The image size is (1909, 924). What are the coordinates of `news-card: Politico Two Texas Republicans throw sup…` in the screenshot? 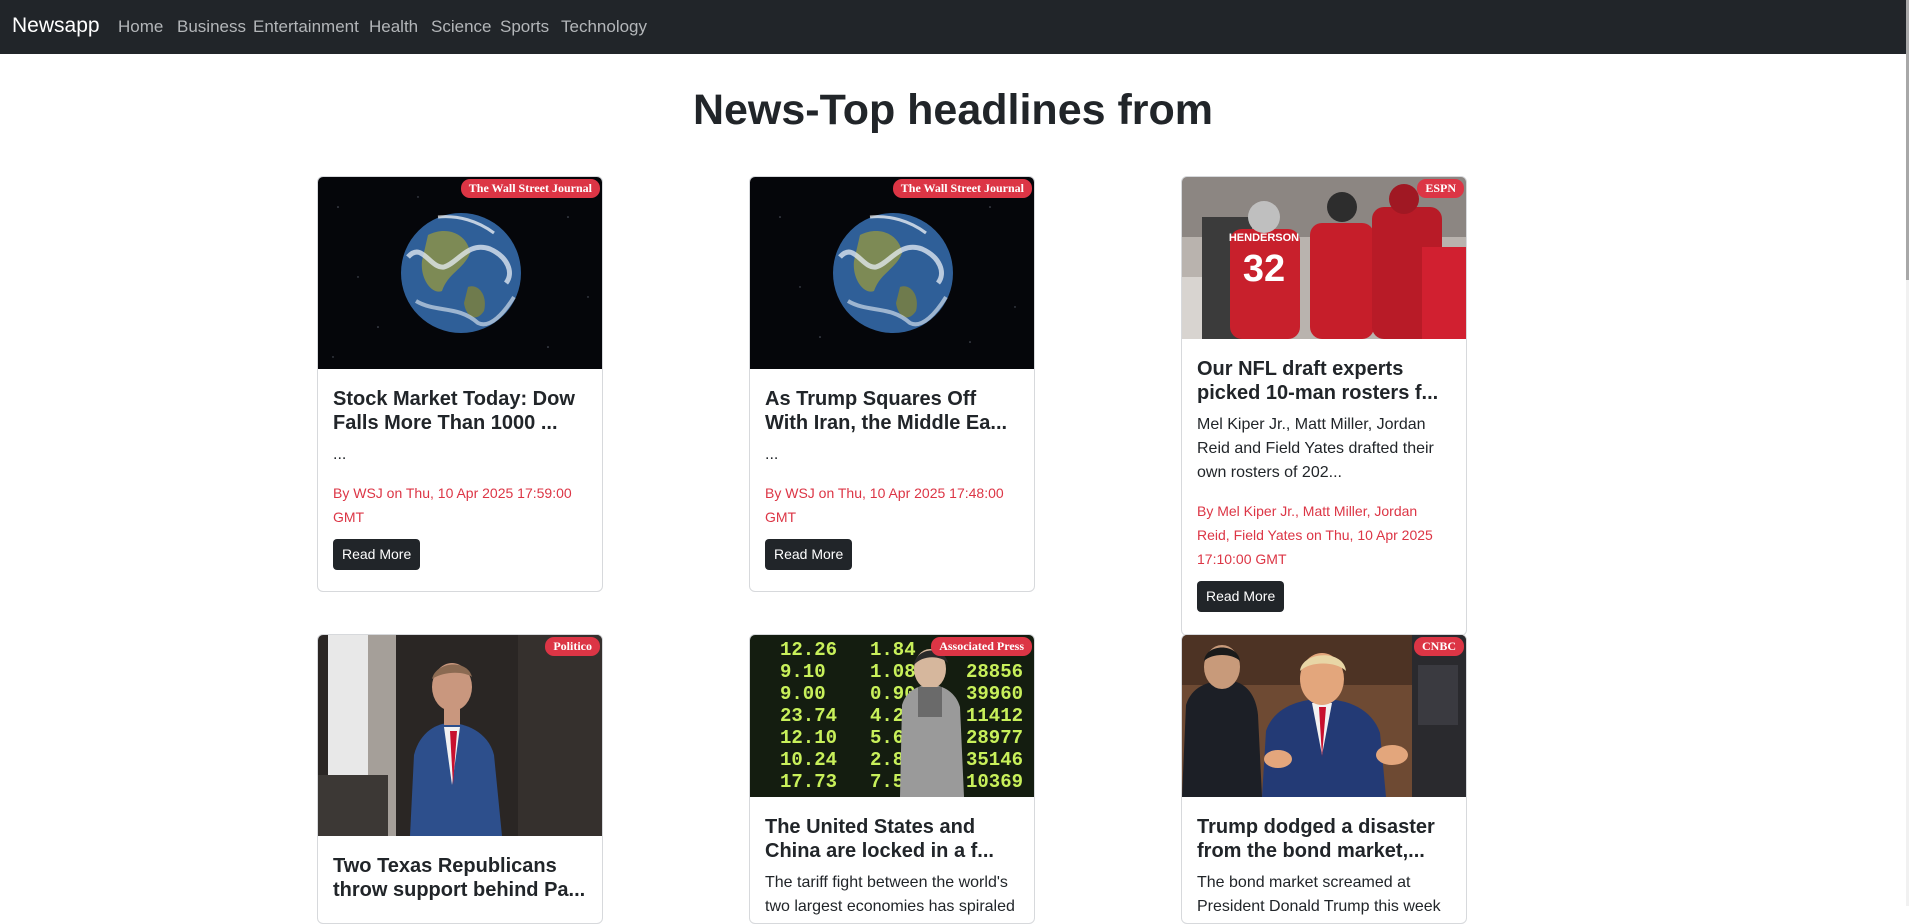 It's located at (460, 779).